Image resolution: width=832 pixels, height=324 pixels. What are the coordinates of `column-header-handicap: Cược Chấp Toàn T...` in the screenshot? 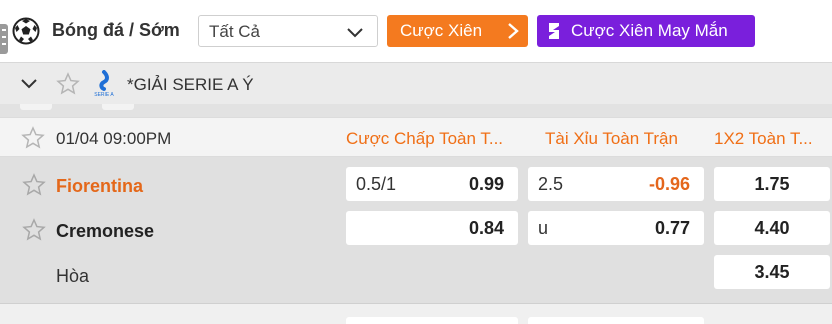 It's located at (425, 138).